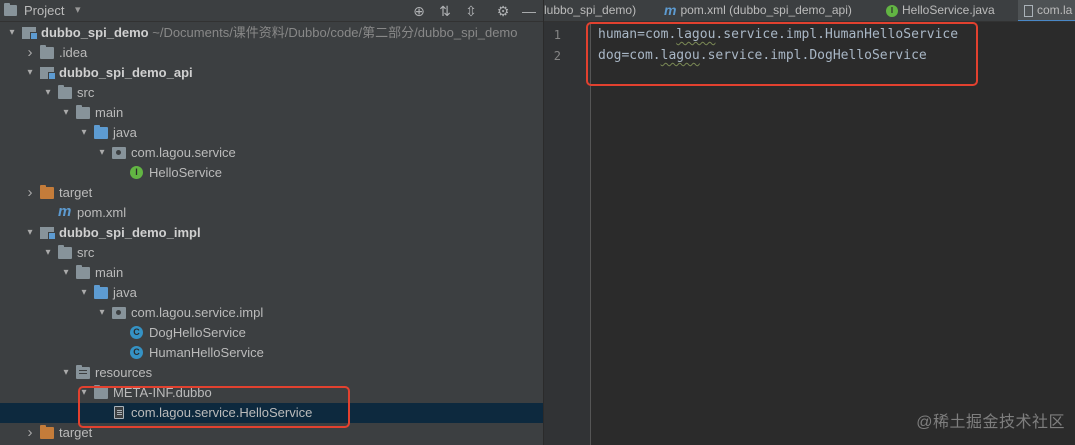 Image resolution: width=1075 pixels, height=445 pixels. What do you see at coordinates (271, 73) in the screenshot?
I see `tree-item-api: ▾ dubbo_spi_demo_api` at bounding box center [271, 73].